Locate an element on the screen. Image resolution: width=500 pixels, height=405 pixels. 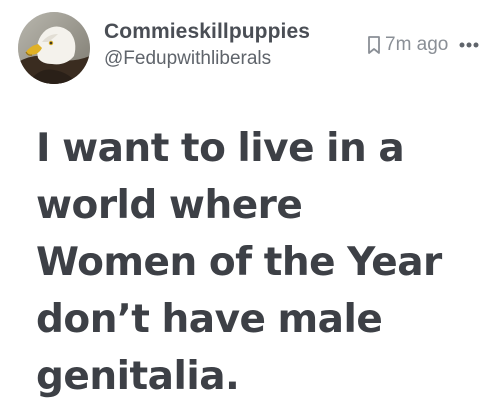
bookmark-icon is located at coordinates (374, 45).